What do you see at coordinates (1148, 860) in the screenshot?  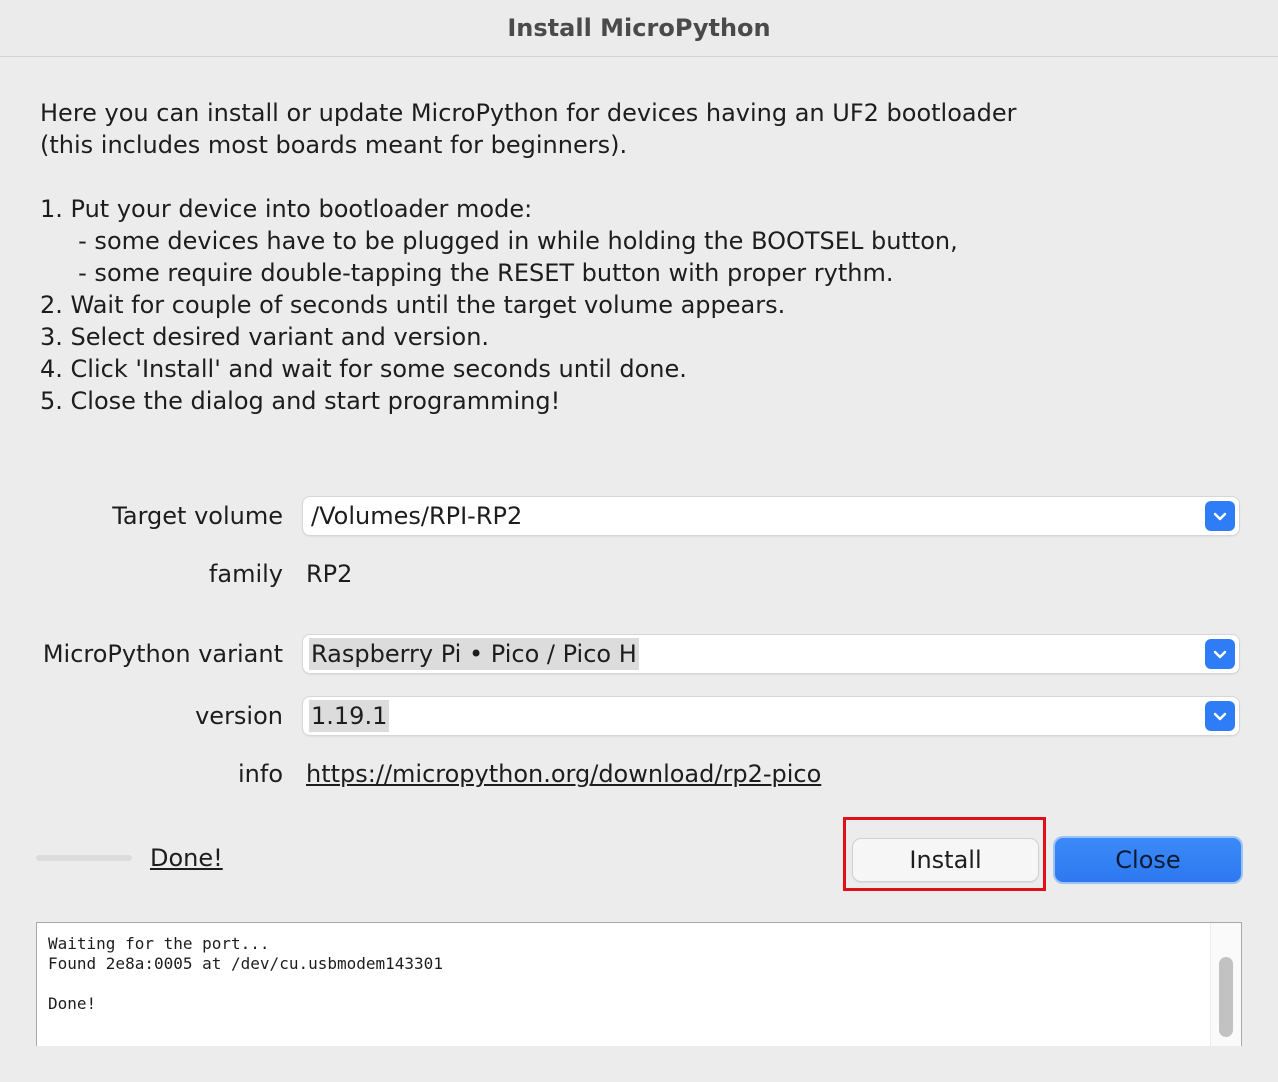 I see `close-button: Close` at bounding box center [1148, 860].